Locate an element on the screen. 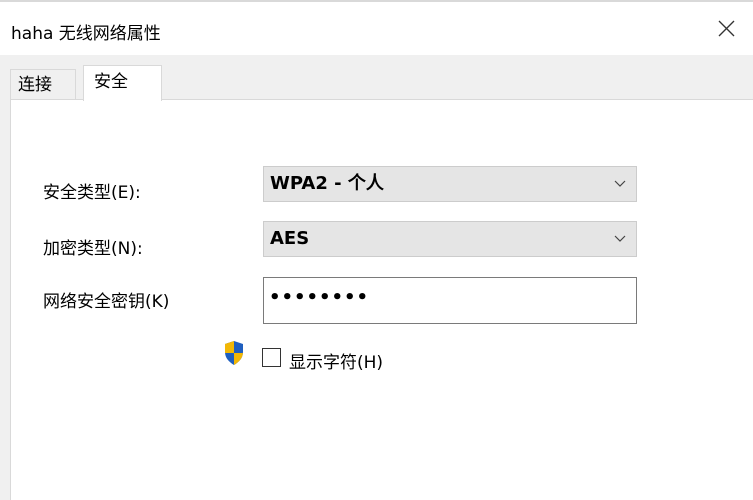  close-icon is located at coordinates (726, 28).